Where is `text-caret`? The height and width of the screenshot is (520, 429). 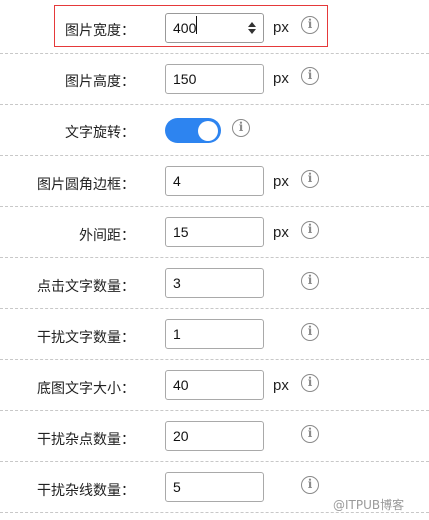
text-caret is located at coordinates (196, 25).